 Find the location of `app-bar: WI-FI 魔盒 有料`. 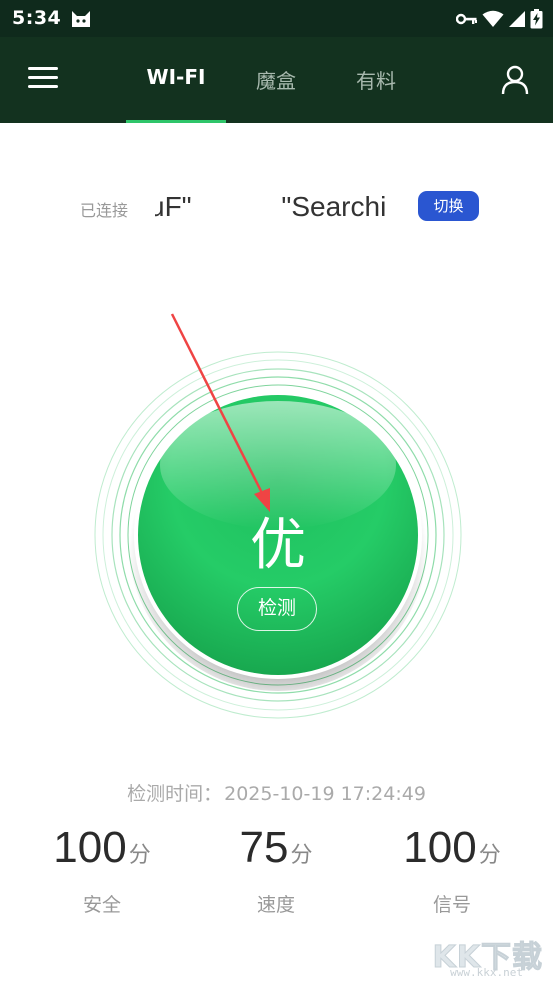

app-bar: WI-FI 魔盒 有料 is located at coordinates (276, 80).